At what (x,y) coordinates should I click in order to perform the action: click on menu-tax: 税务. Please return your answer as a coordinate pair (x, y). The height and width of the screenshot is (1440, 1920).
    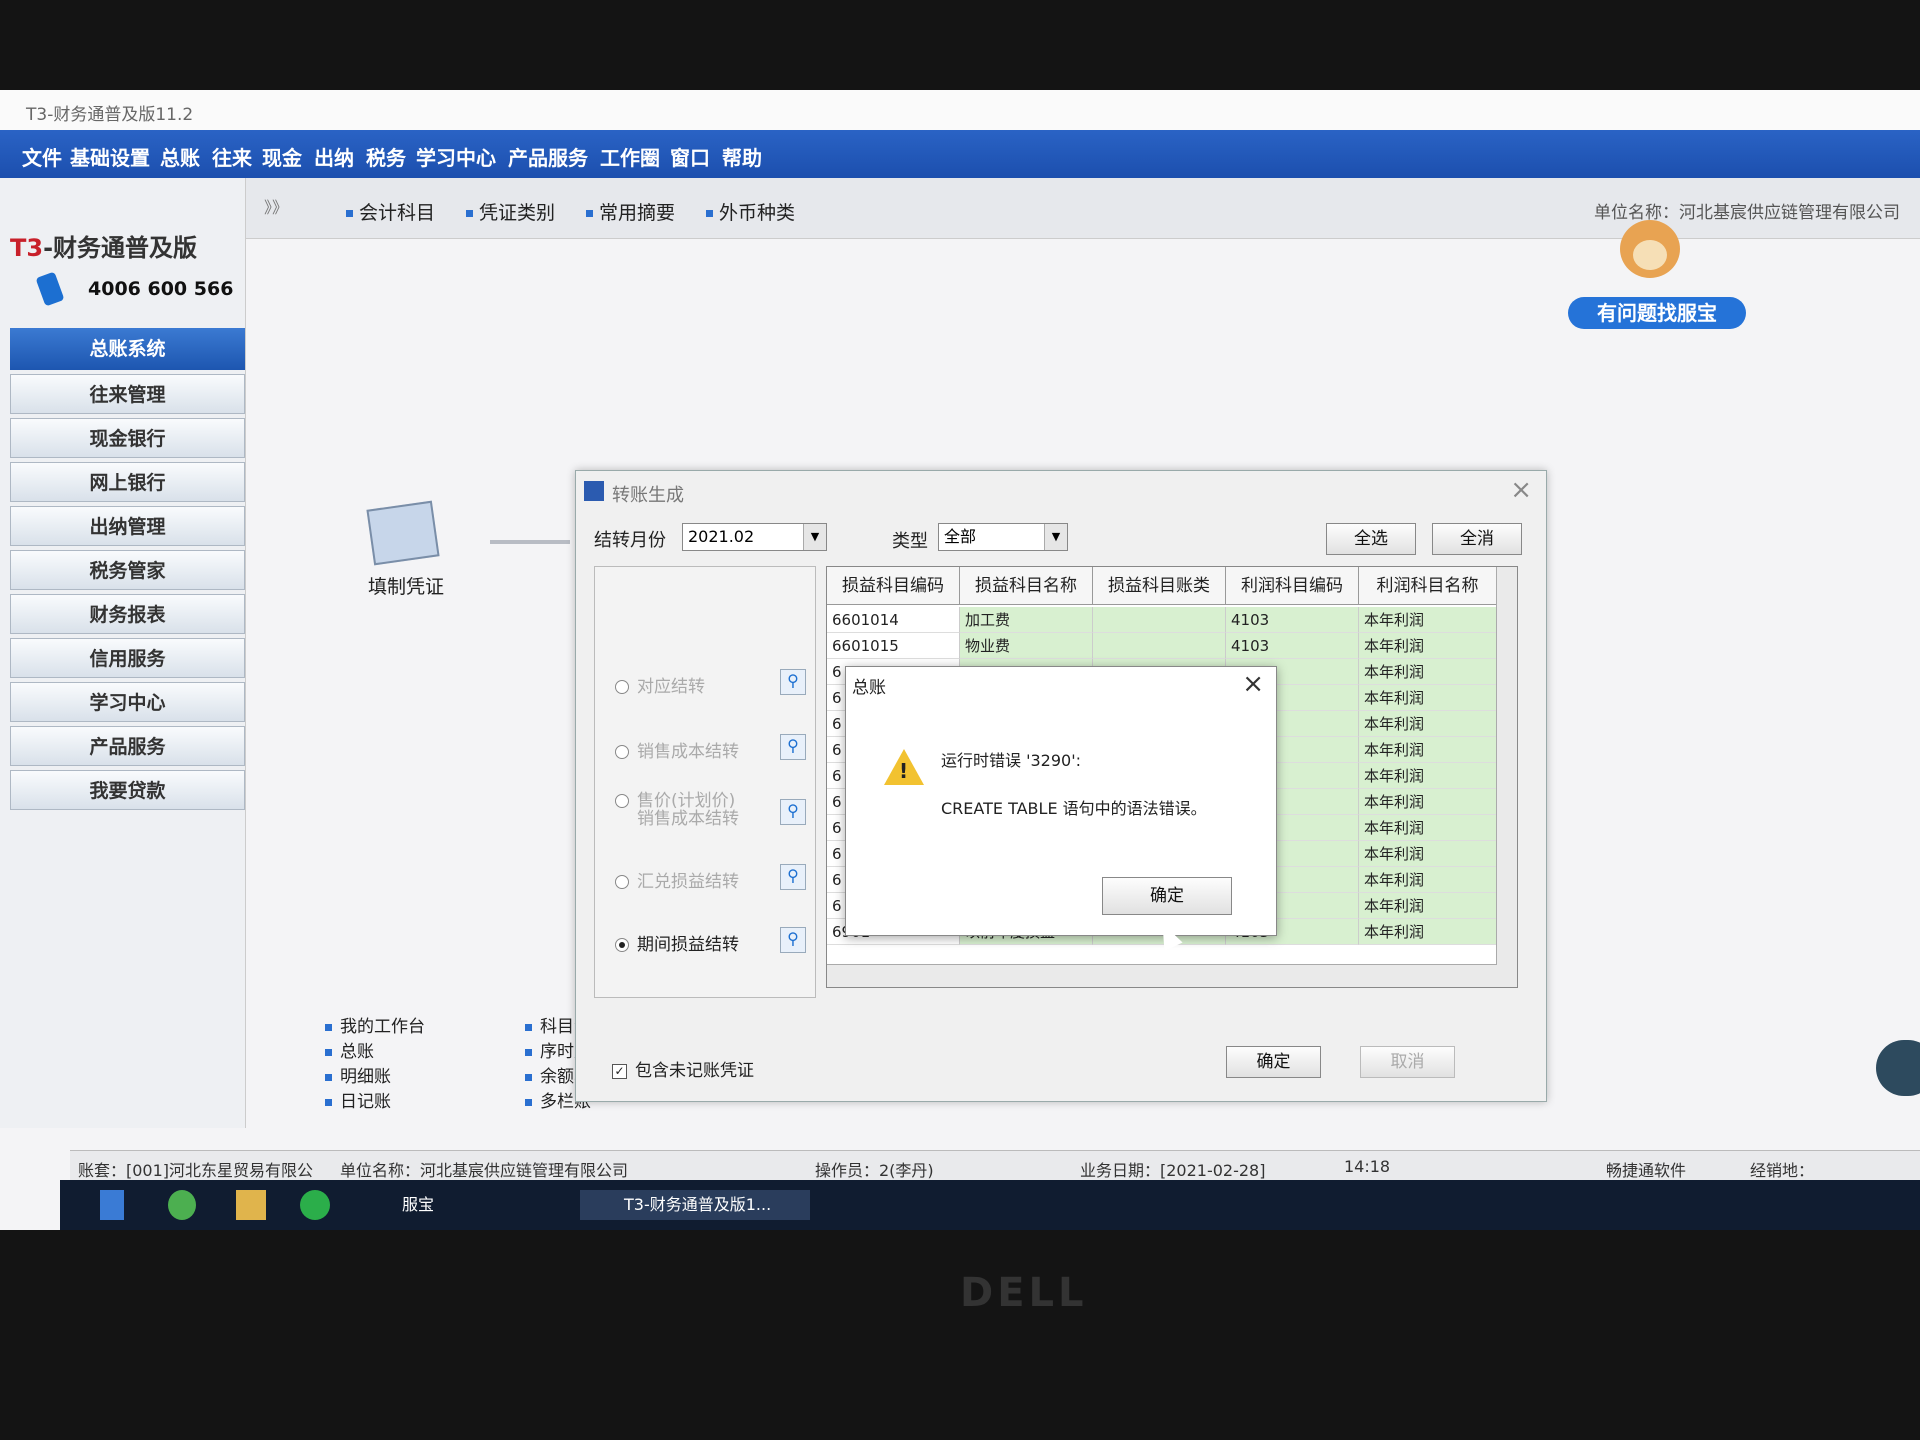
    Looking at the image, I should click on (386, 156).